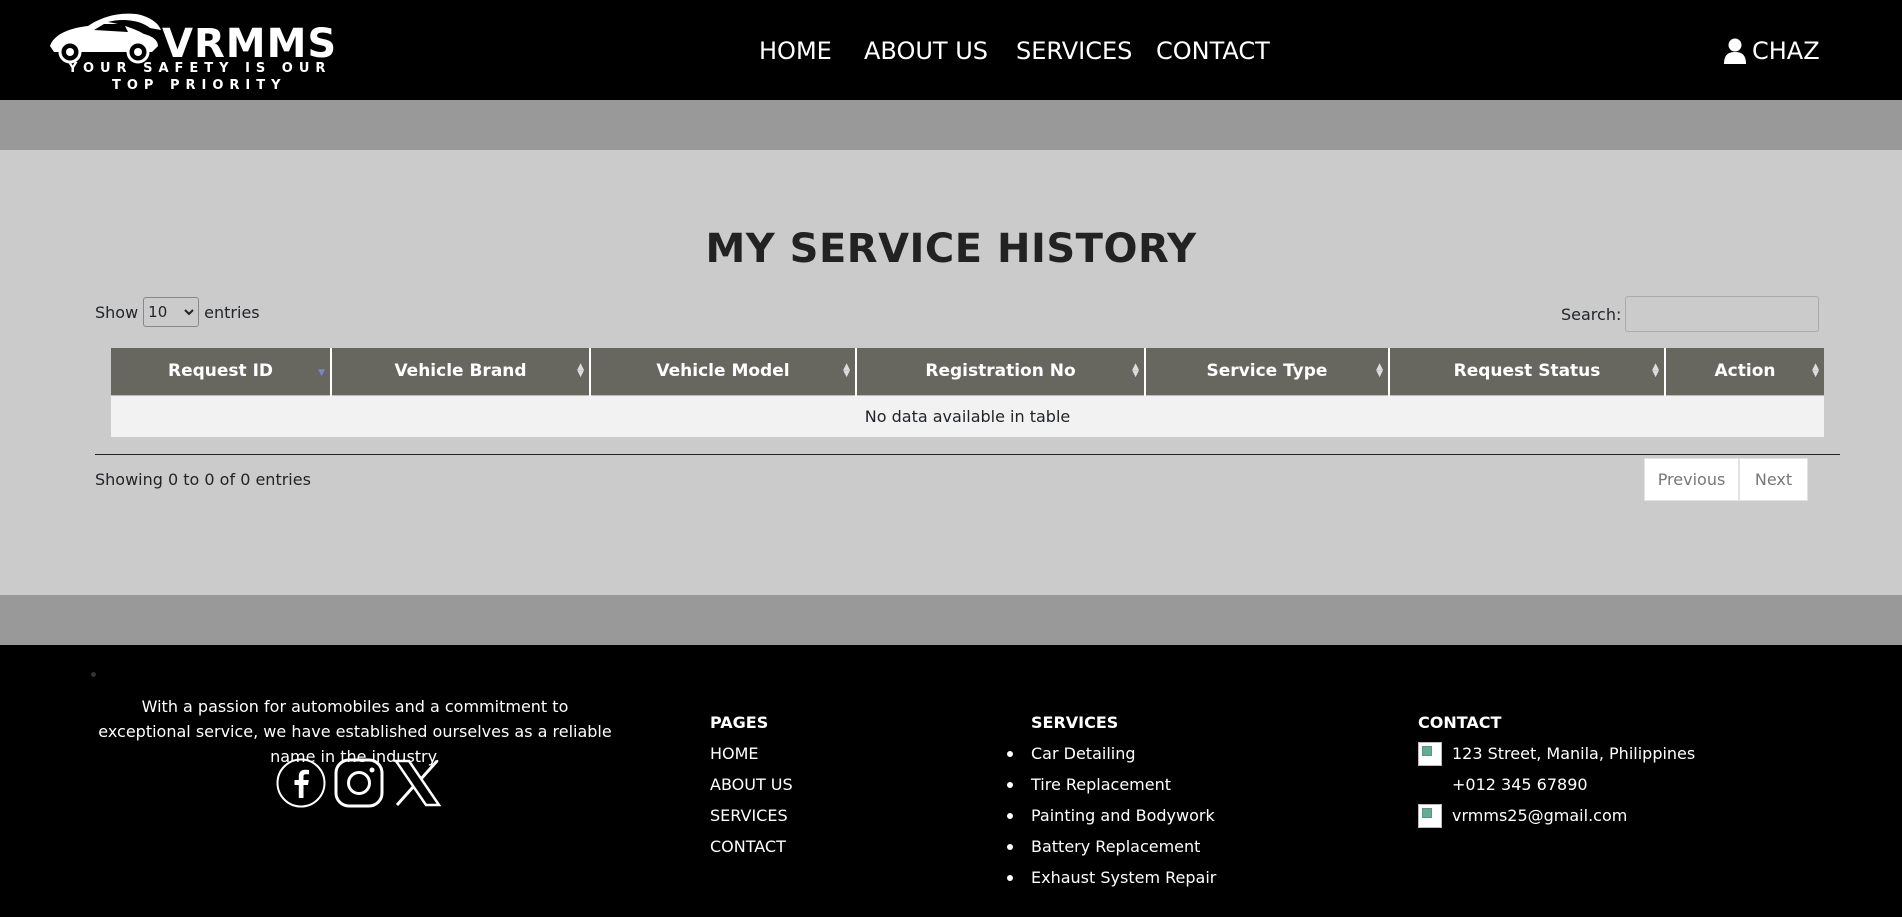 The width and height of the screenshot is (1902, 917). What do you see at coordinates (199, 85) in the screenshot?
I see `logo-tagline: TOP PRIORITY` at bounding box center [199, 85].